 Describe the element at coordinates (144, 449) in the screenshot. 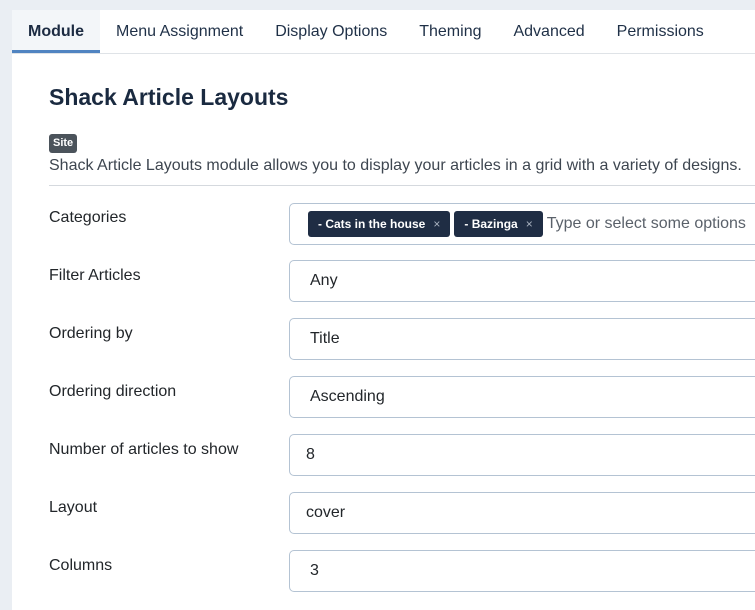

I see `number-of-articles-label: Number of articles to show` at that location.